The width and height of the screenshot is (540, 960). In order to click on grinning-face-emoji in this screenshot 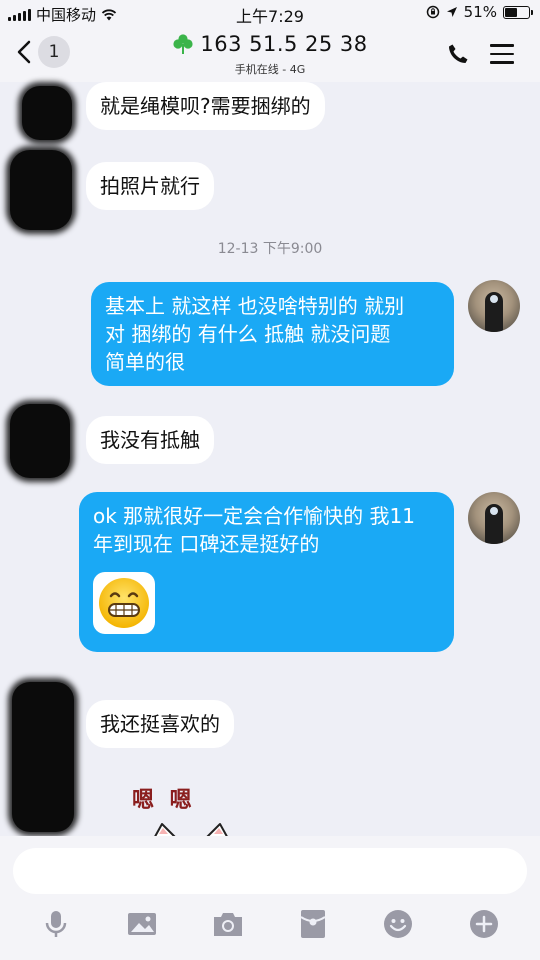, I will do `click(124, 603)`.